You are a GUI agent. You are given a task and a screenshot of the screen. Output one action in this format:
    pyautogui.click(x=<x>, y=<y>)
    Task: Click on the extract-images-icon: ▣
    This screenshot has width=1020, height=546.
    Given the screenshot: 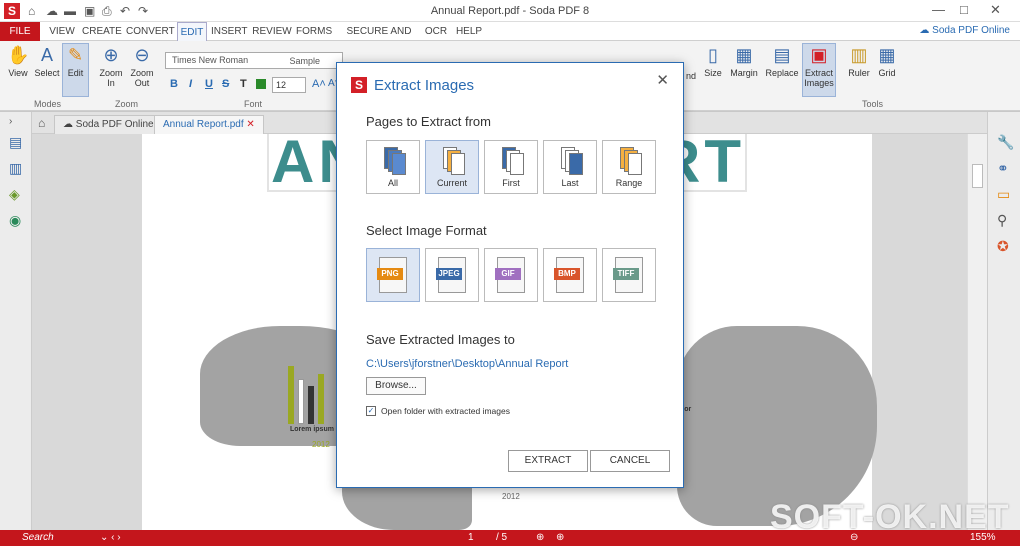 What is the action you would take?
    pyautogui.click(x=819, y=55)
    